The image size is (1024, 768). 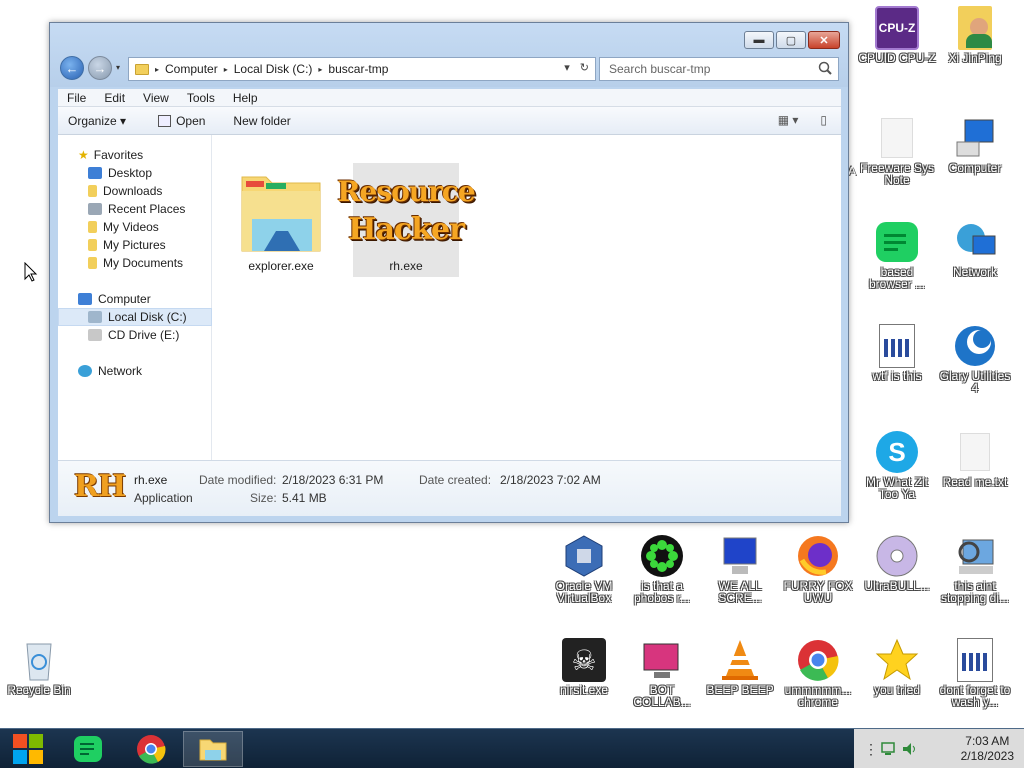 What do you see at coordinates (191, 69) in the screenshot?
I see `breadcrumb-computer: Computer` at bounding box center [191, 69].